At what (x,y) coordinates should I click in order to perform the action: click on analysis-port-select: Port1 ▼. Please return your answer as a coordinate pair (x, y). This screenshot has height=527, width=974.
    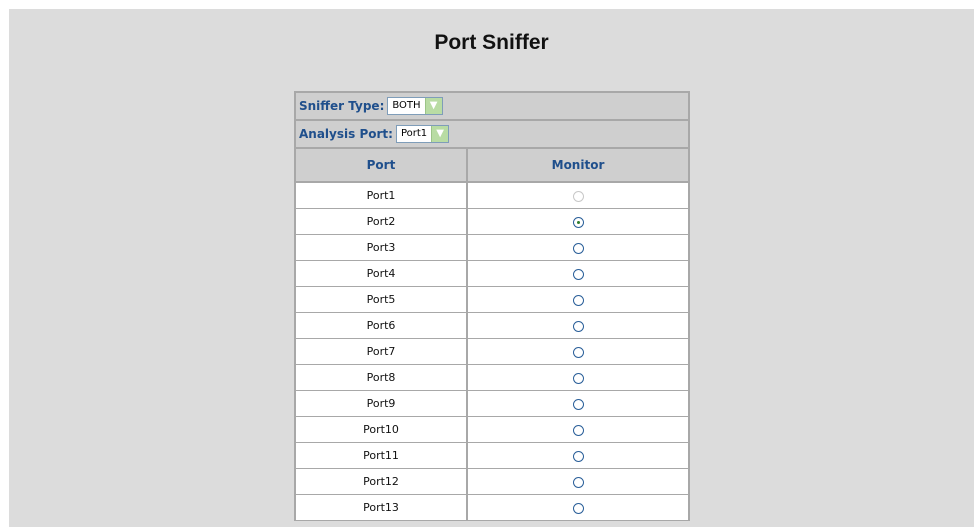
    Looking at the image, I should click on (422, 134).